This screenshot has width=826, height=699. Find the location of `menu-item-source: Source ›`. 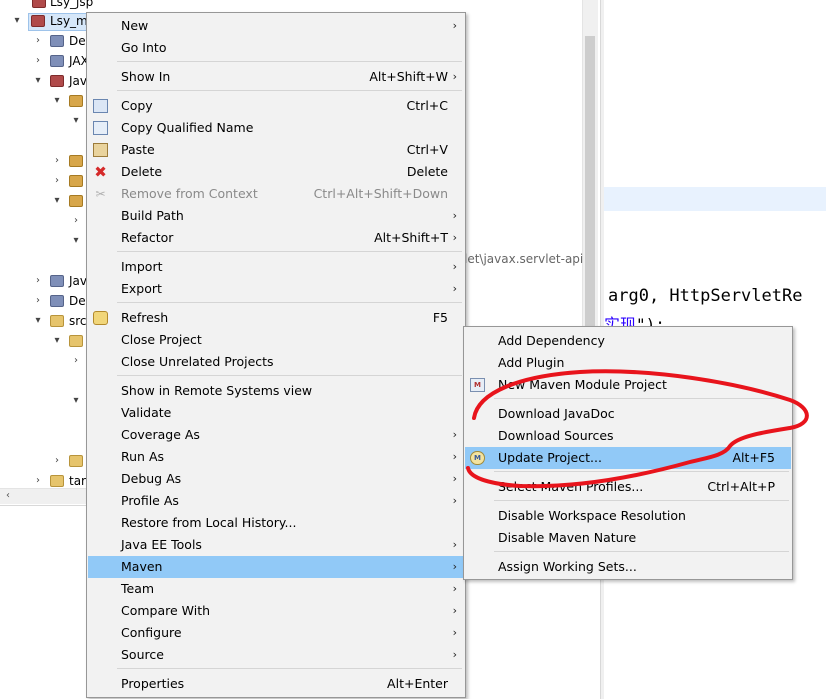

menu-item-source: Source › is located at coordinates (276, 655).